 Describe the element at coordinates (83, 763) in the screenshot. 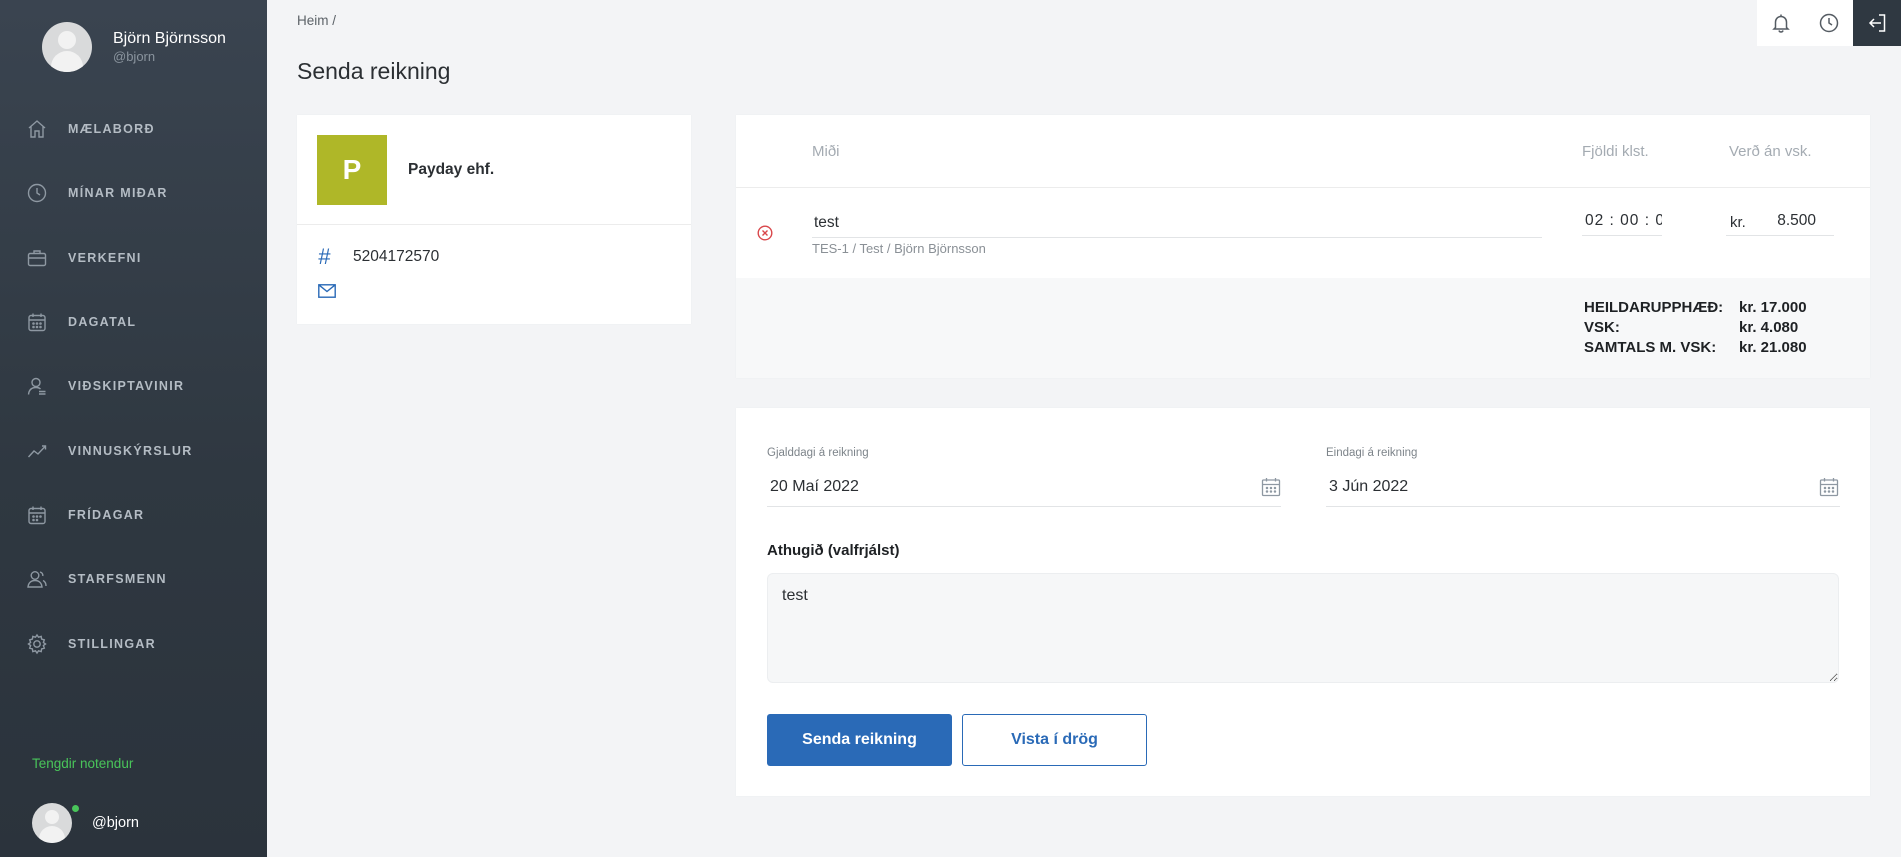

I see `connected-users-title: Tengdir notendur` at that location.